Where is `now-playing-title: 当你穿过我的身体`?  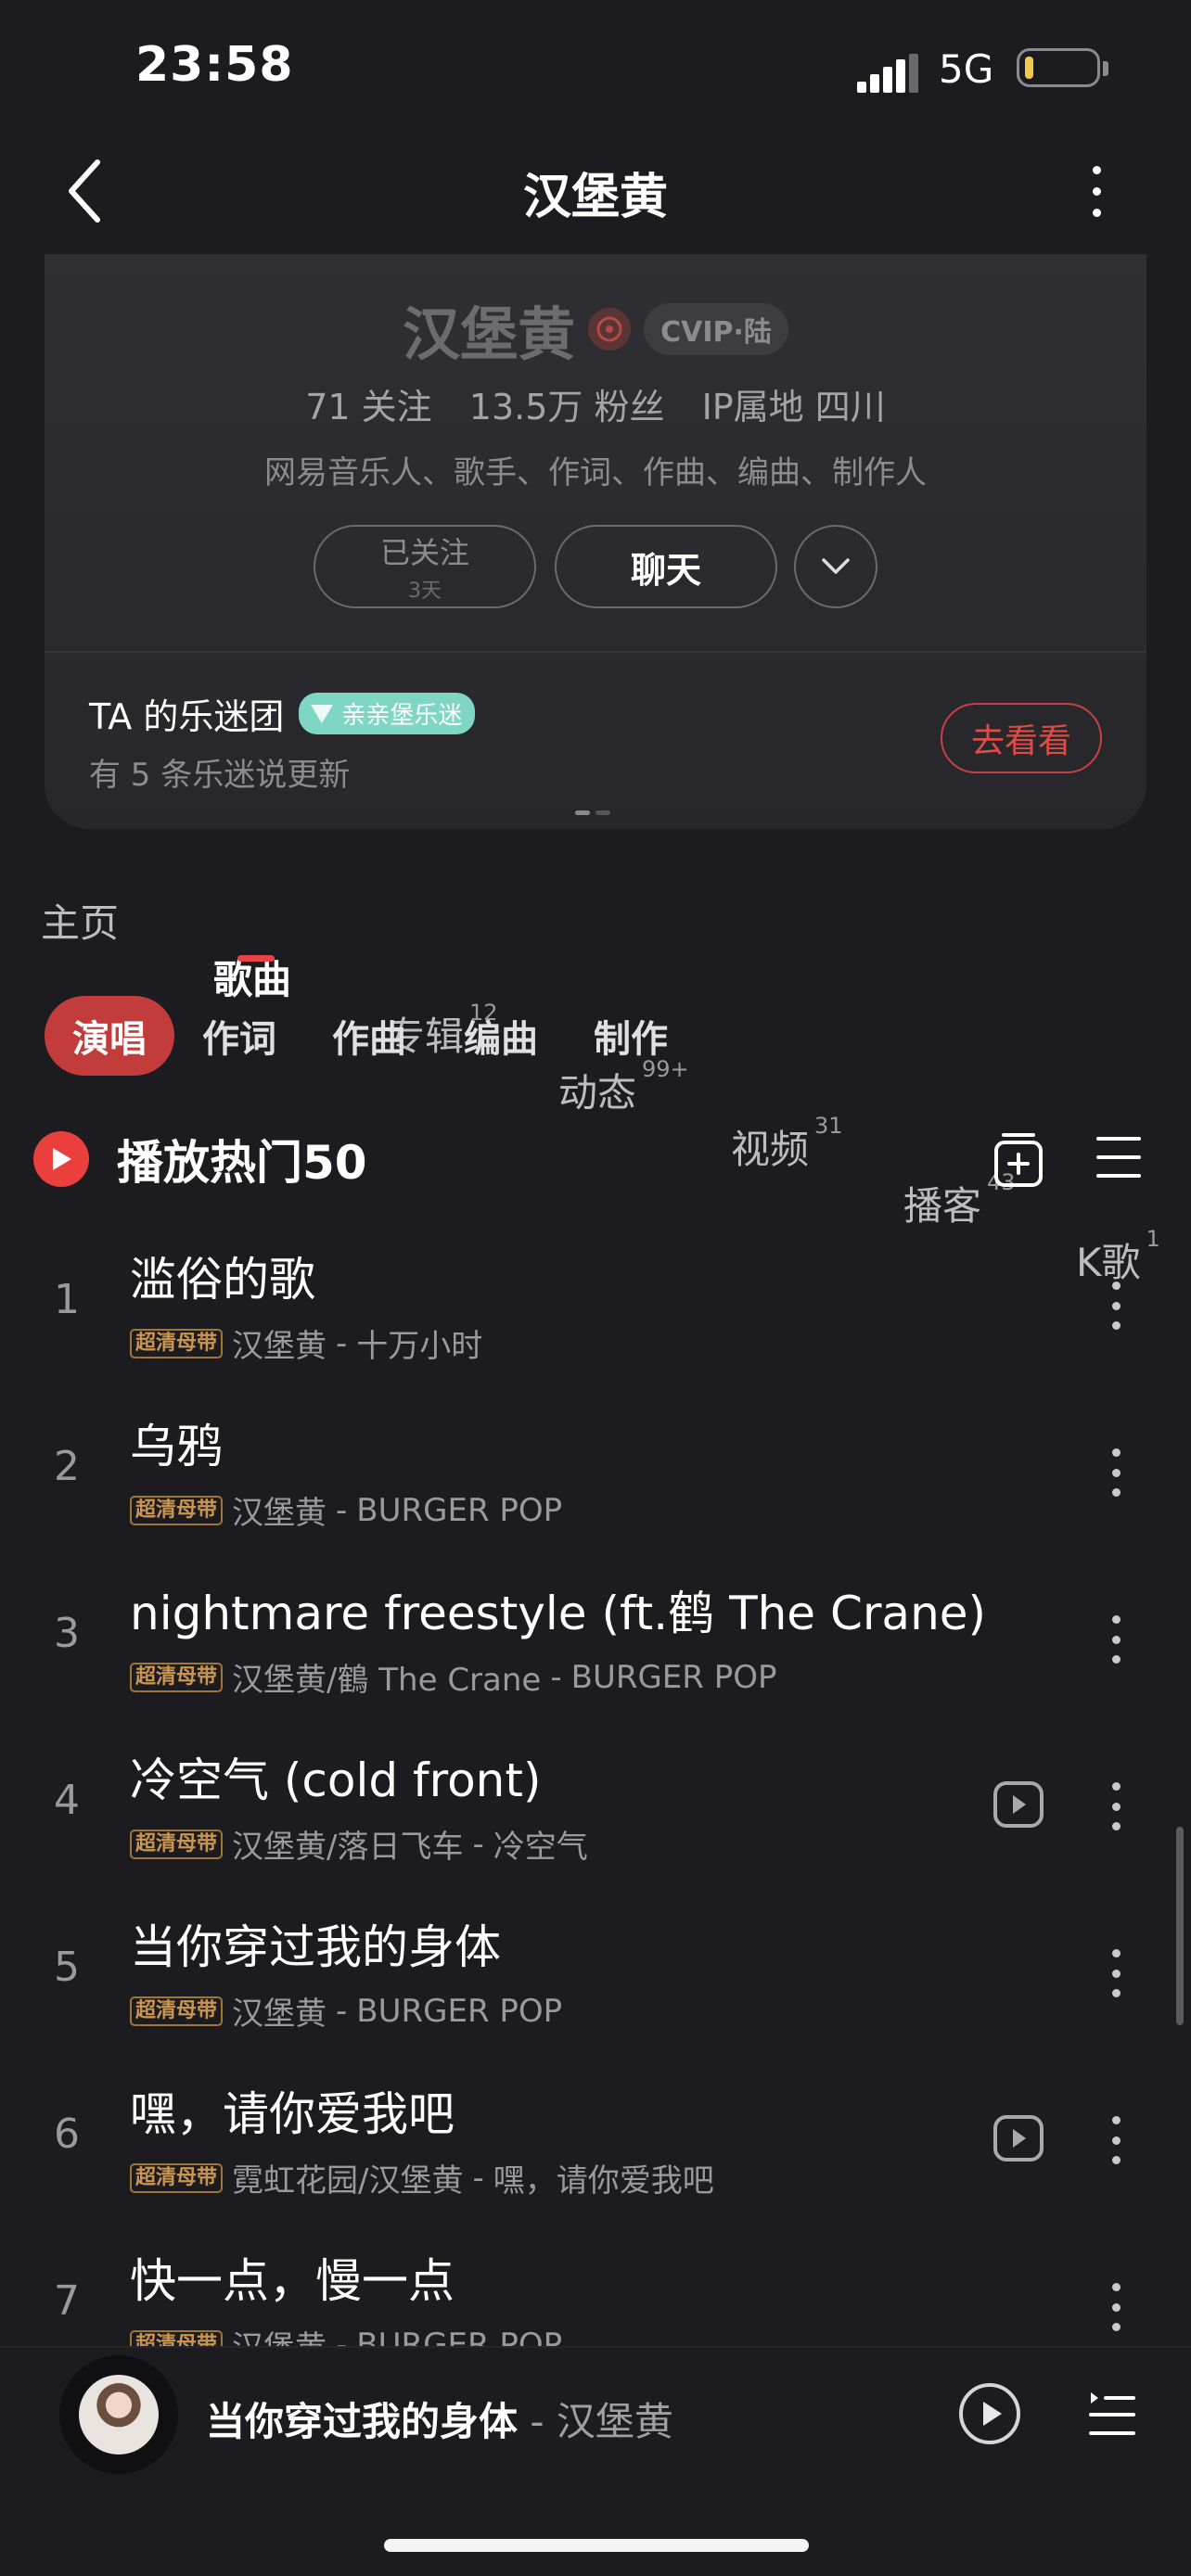
now-playing-title: 当你穿过我的身体 is located at coordinates (362, 2421).